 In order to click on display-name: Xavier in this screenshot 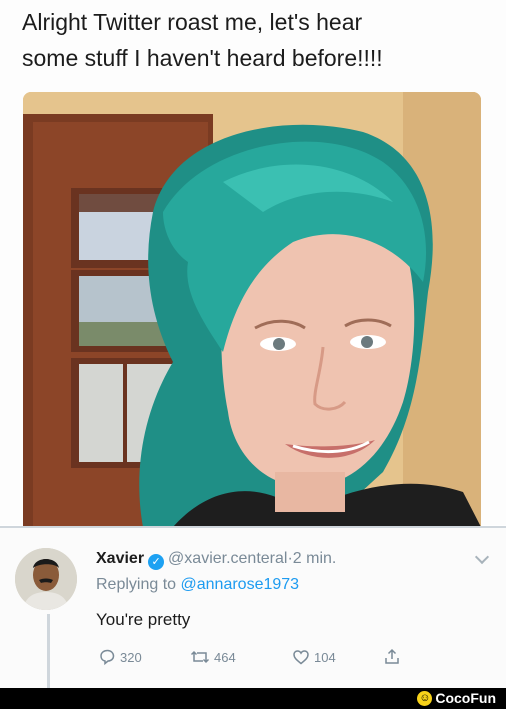, I will do `click(120, 558)`.